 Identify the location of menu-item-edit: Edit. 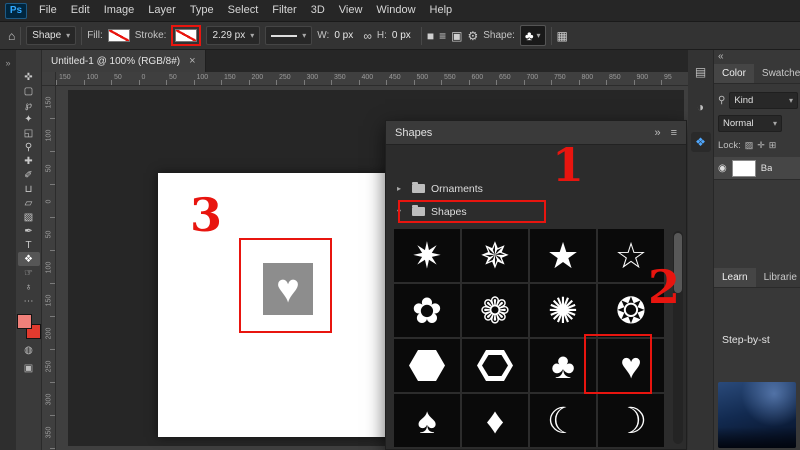
(80, 11).